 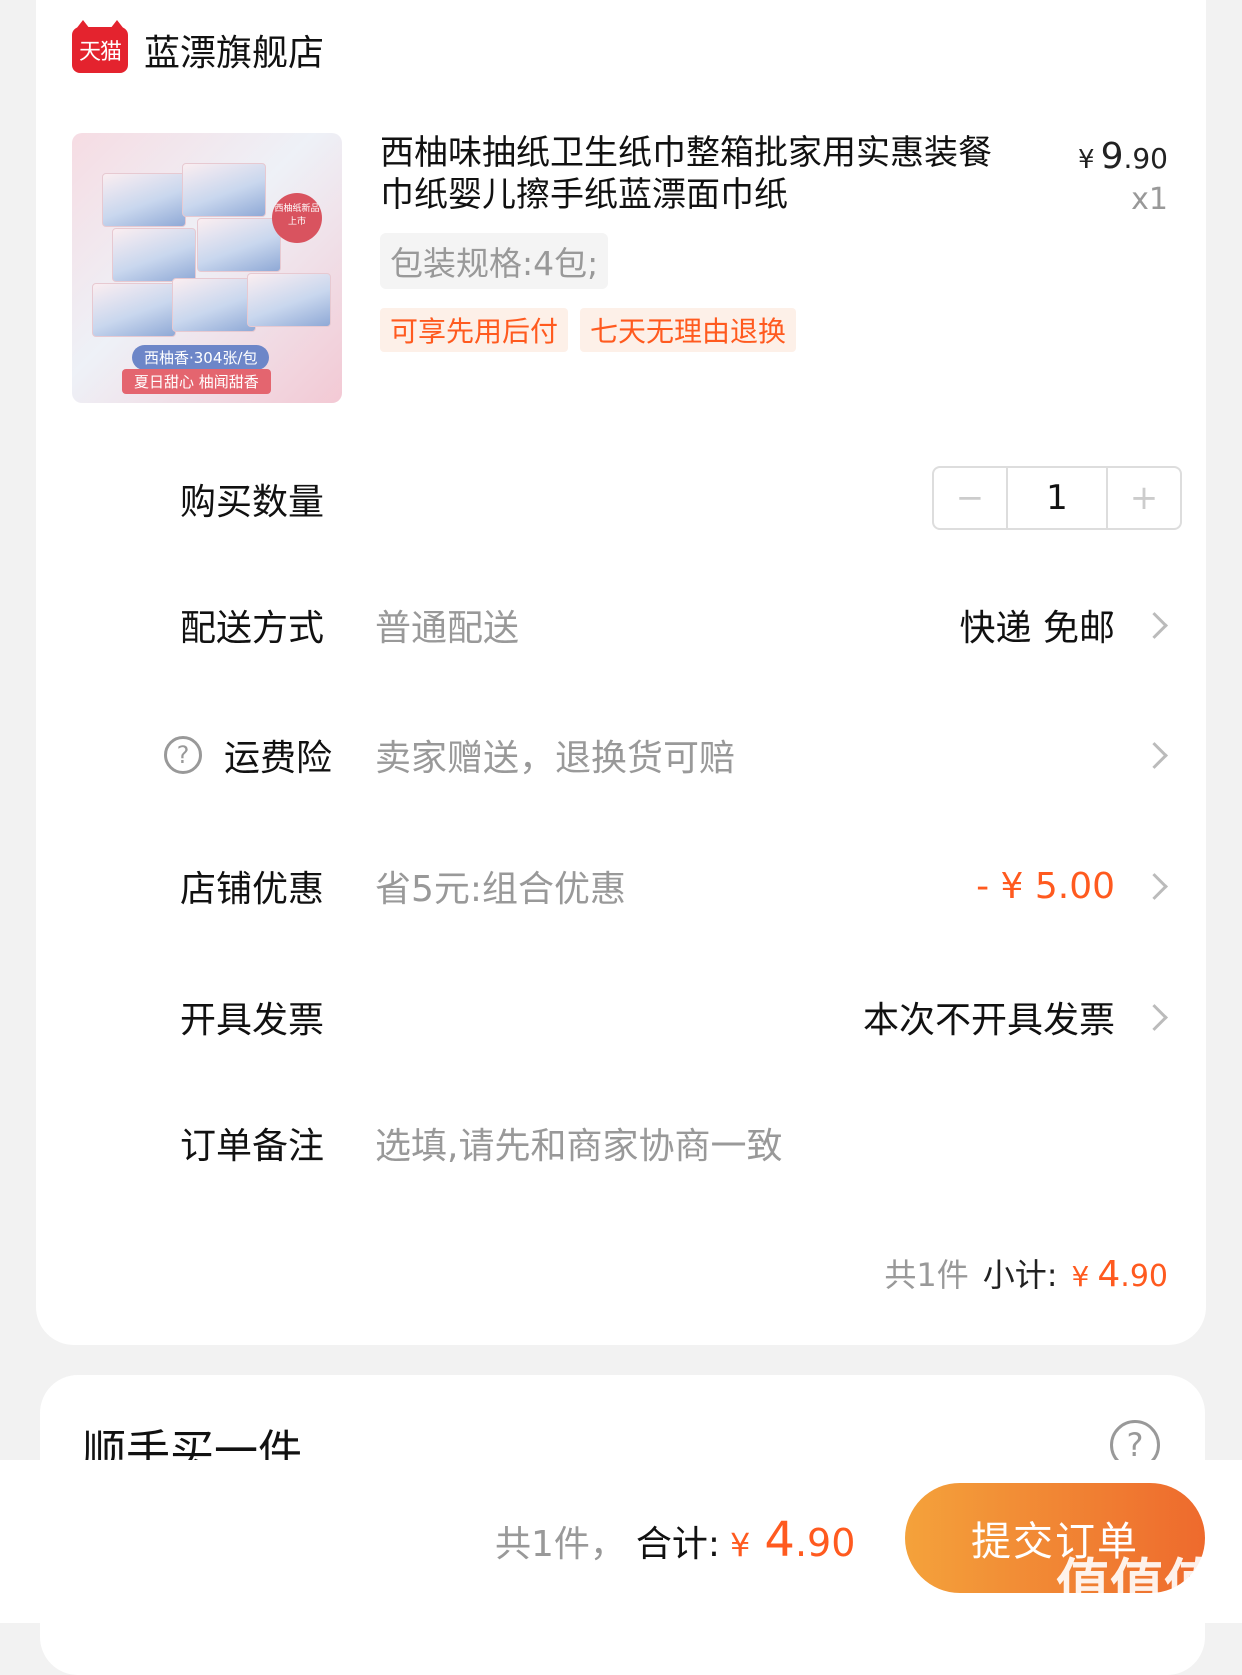 I want to click on invoice-label: 开具发票, so click(x=252, y=1020).